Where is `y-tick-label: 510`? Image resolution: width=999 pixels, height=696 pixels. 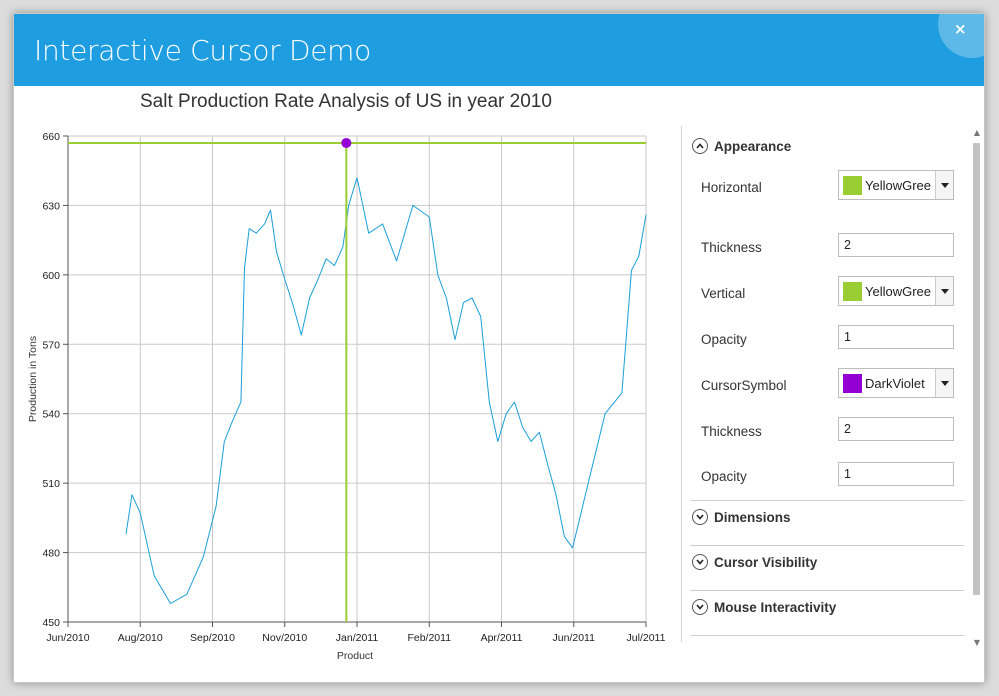
y-tick-label: 510 is located at coordinates (51, 484).